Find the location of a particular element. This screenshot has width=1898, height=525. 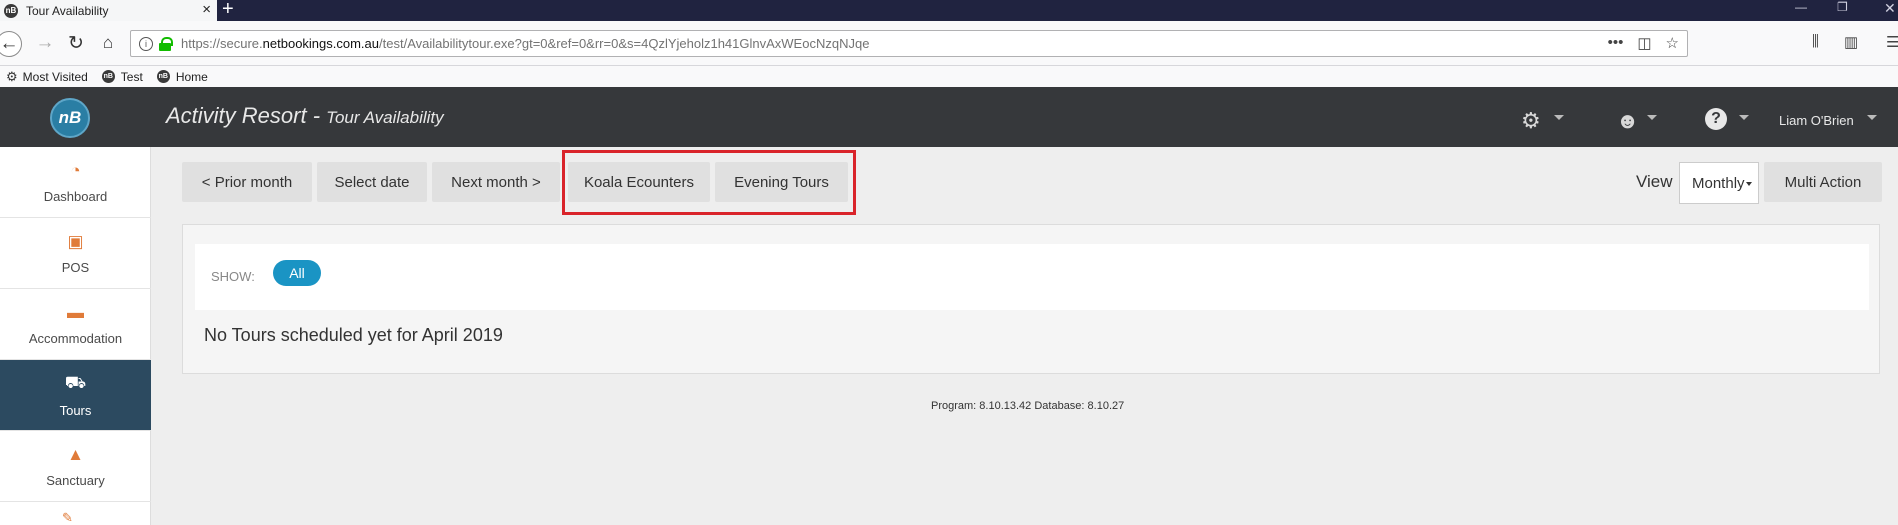

settings-gears-icon: ⚙ is located at coordinates (1531, 121).